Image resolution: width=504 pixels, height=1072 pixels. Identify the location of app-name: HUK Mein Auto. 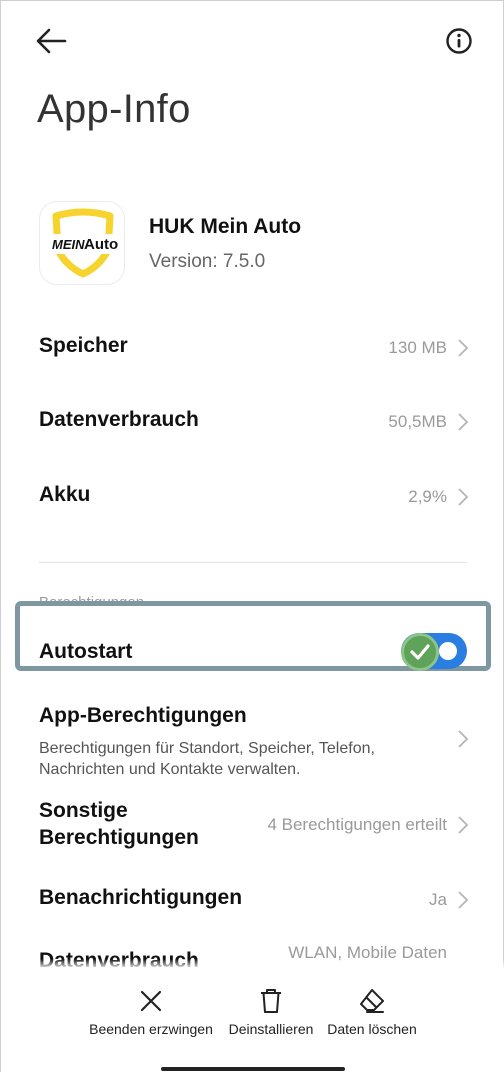
(225, 226).